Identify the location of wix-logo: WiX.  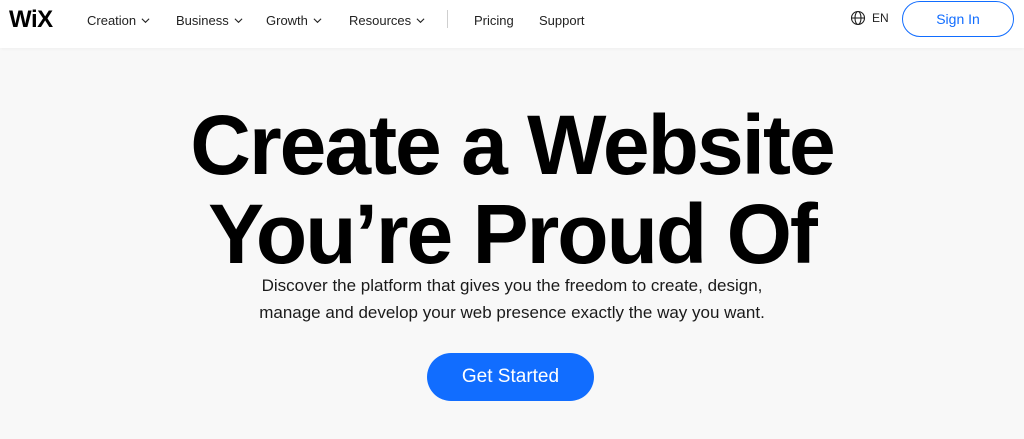
(31, 20).